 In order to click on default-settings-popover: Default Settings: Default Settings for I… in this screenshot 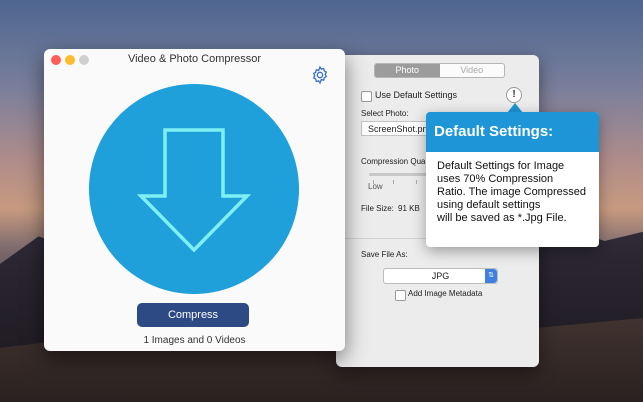, I will do `click(512, 179)`.